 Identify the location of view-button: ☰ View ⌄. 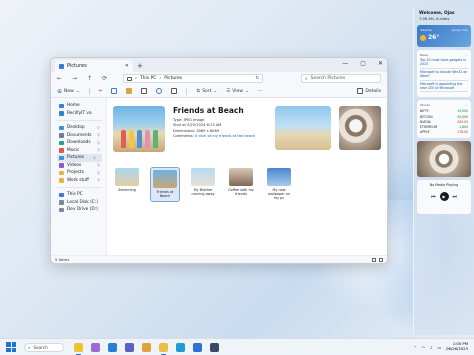
(237, 91).